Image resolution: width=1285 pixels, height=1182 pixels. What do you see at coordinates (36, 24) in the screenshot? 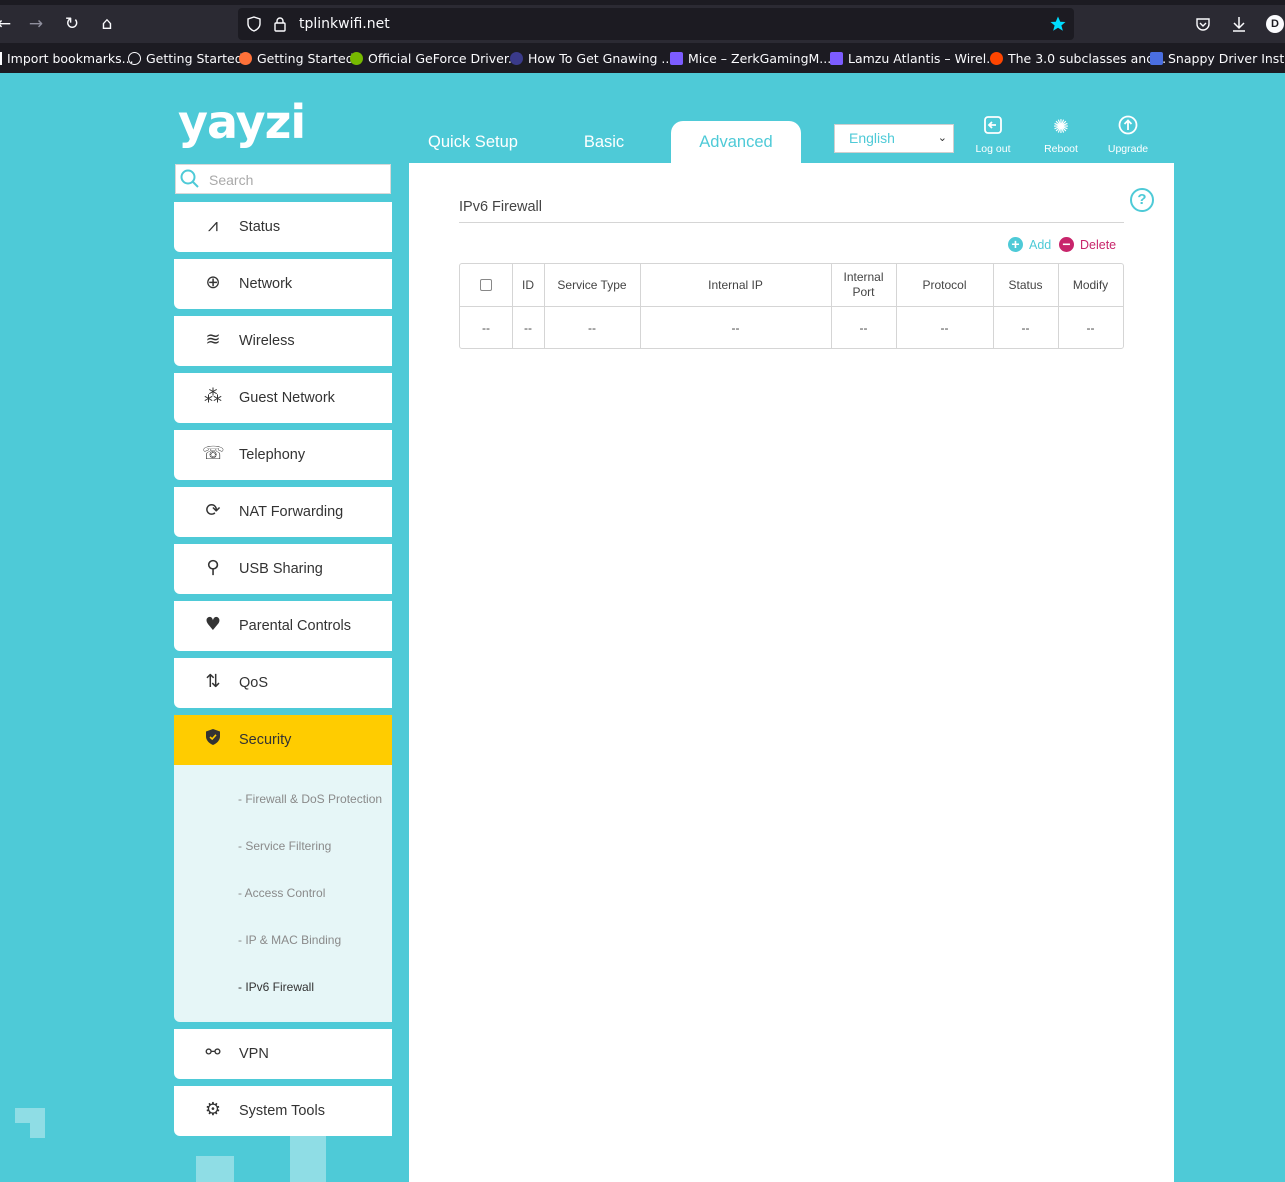
I see `forward-icon: →` at bounding box center [36, 24].